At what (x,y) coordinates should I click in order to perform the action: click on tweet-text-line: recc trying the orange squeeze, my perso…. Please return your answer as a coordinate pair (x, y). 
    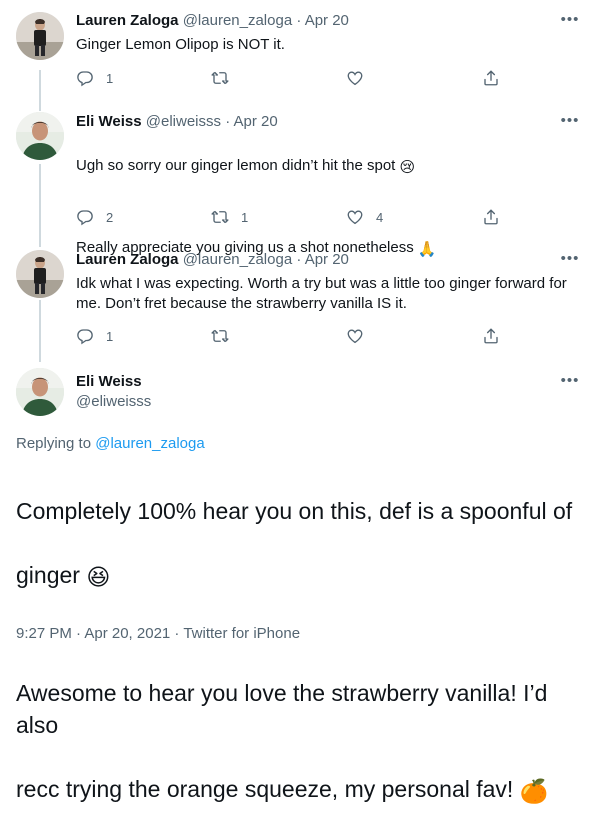
    Looking at the image, I should click on (265, 789).